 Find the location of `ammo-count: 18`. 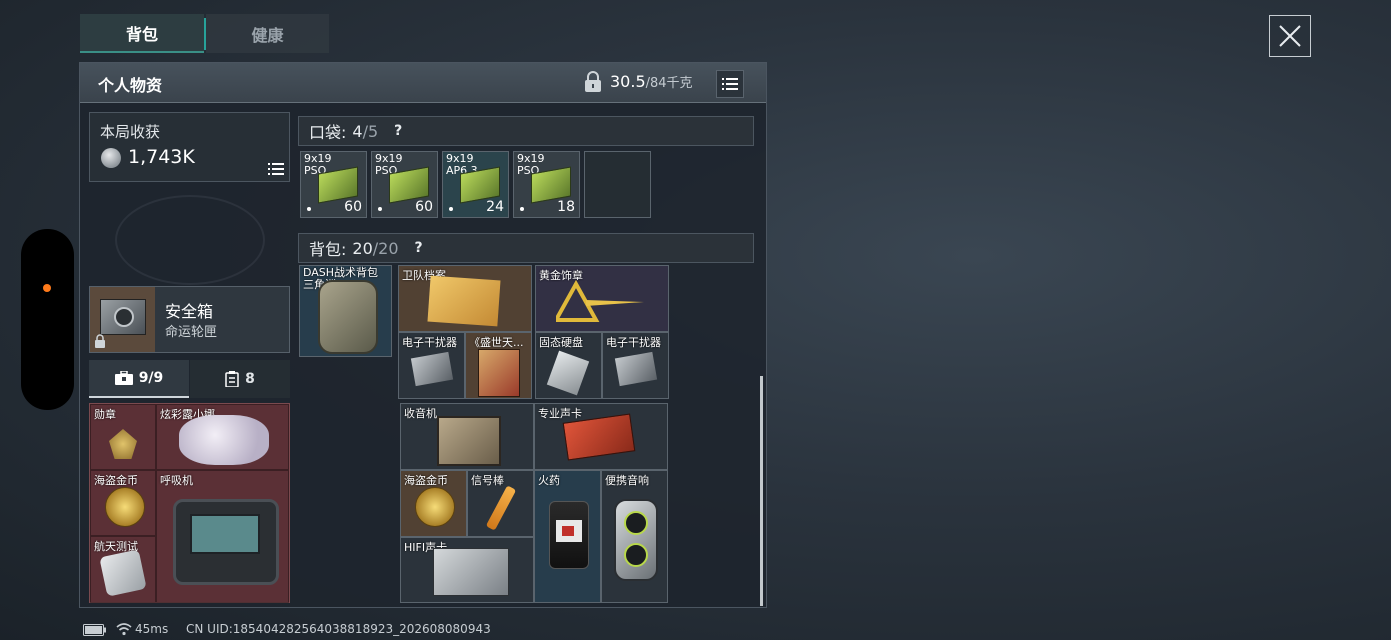

ammo-count: 18 is located at coordinates (566, 207).